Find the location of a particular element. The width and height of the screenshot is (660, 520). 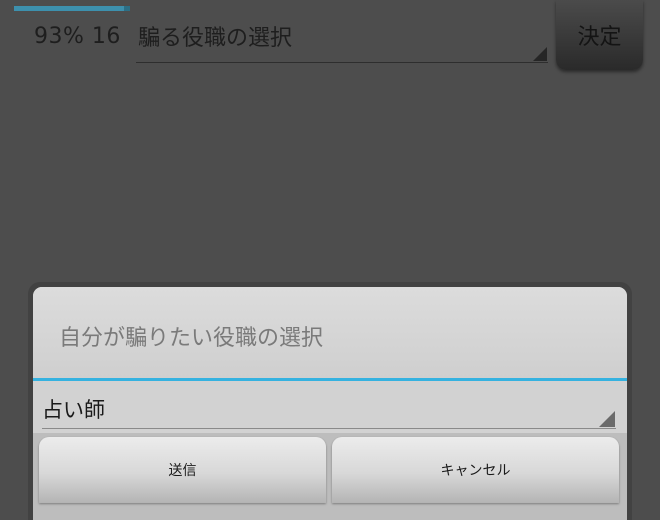

dialog-role-spinner: 占い師 is located at coordinates (329, 406).